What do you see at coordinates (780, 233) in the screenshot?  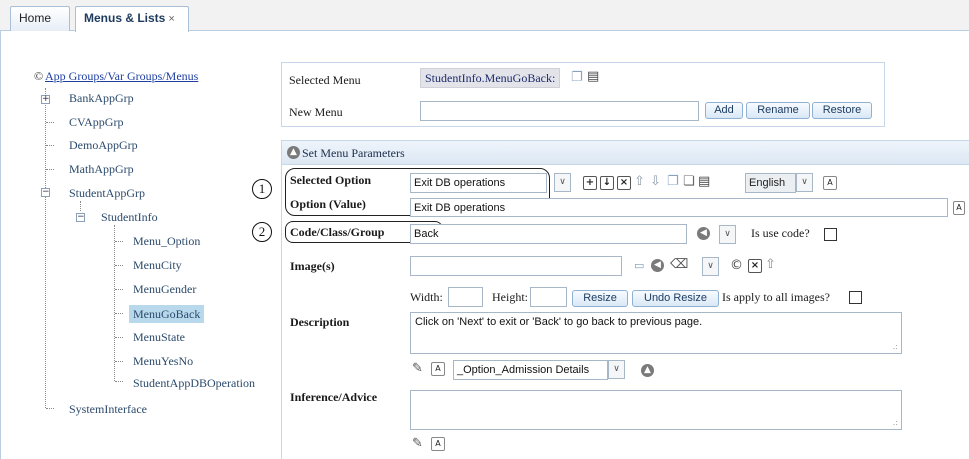 I see `is-use-code-label: Is use code?` at bounding box center [780, 233].